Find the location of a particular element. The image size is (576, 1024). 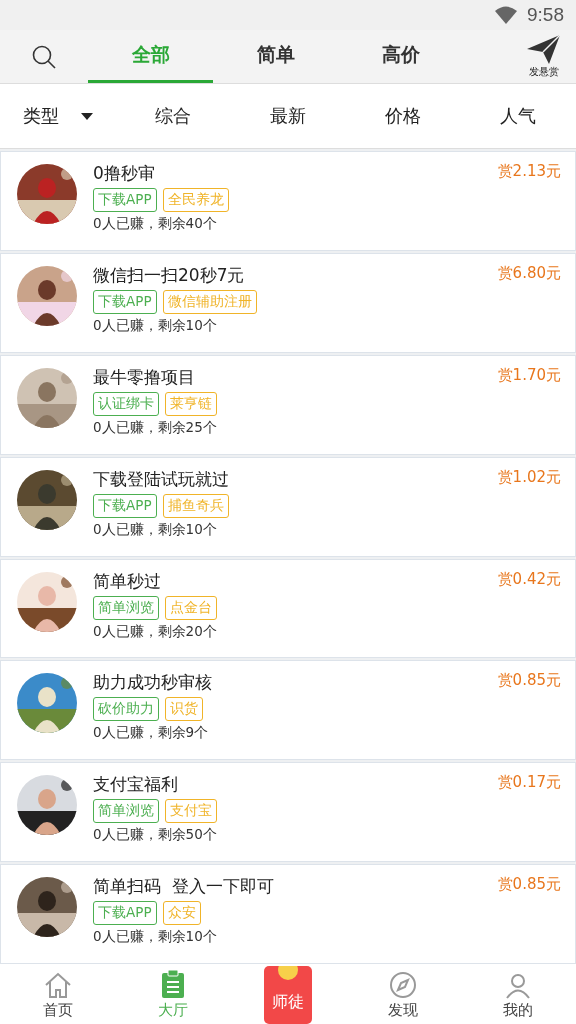

task-title: 下载登陆试玩就过 is located at coordinates (161, 479).